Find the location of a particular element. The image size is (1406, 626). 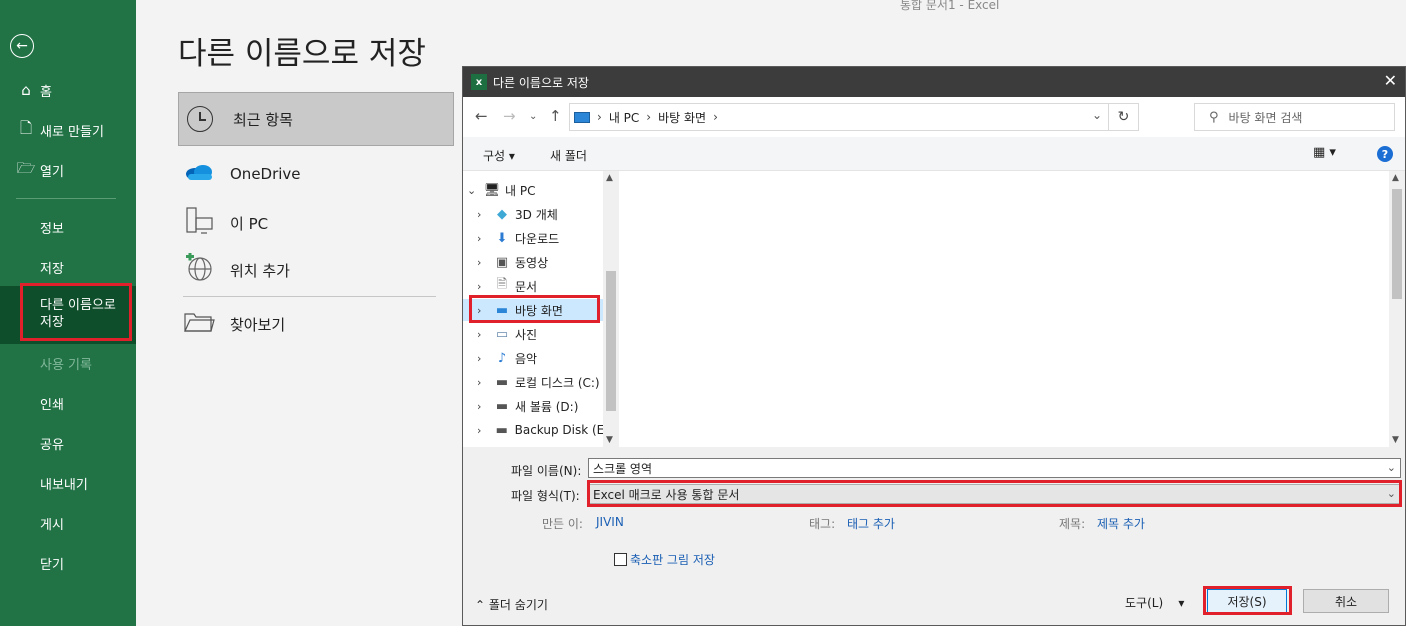

search-input: ⚲ 바탕 화면 검색 is located at coordinates (1294, 117).